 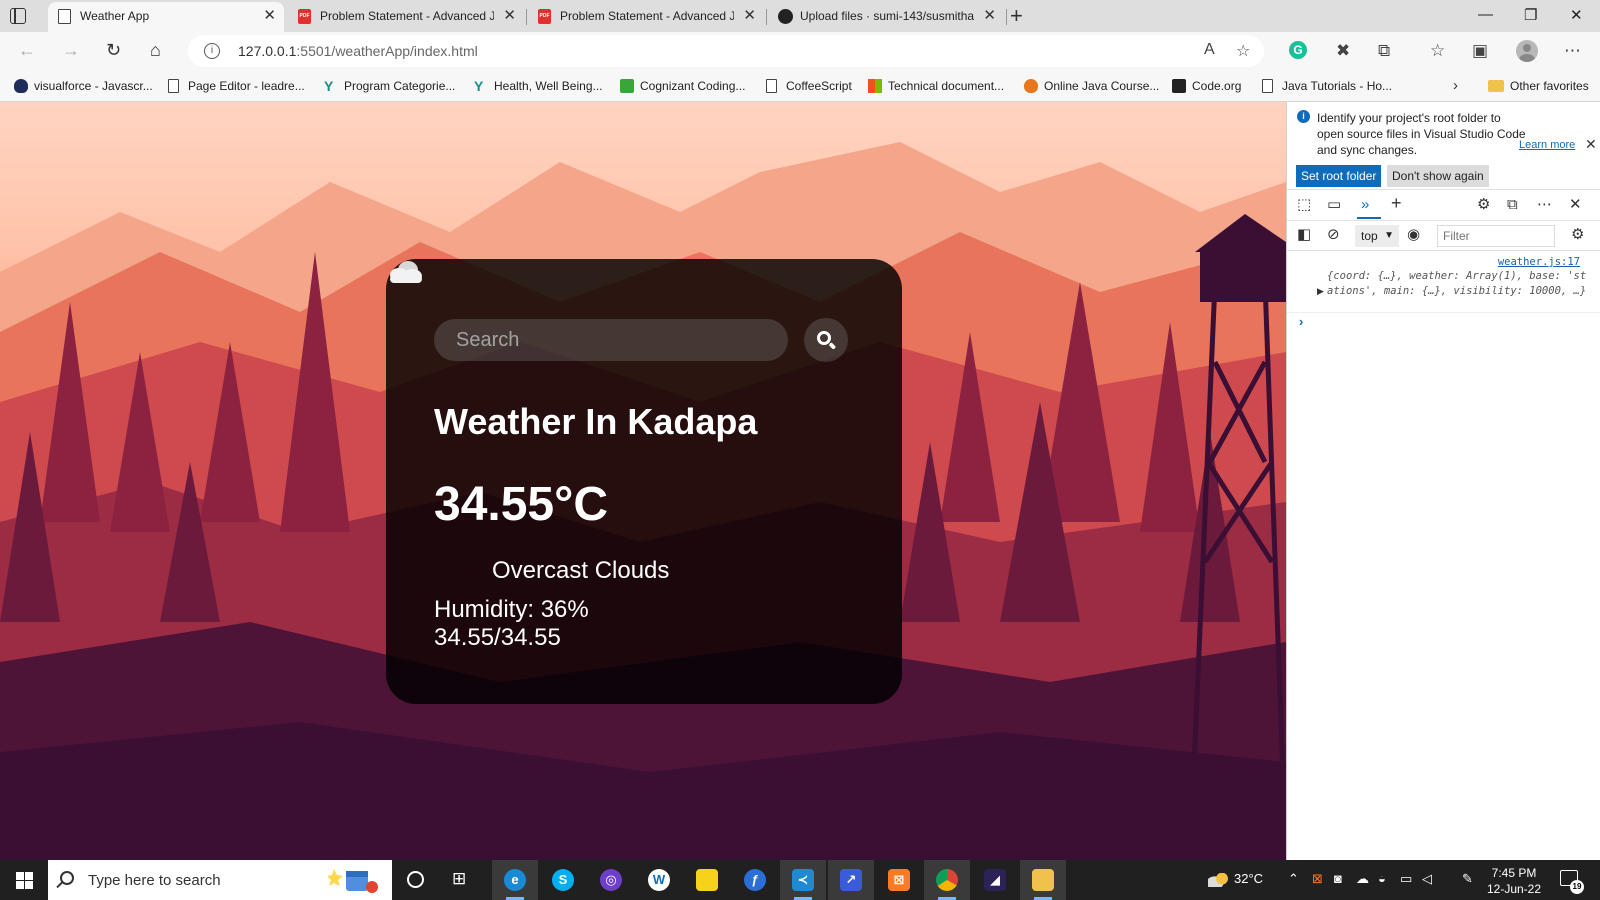 What do you see at coordinates (1320, 291) in the screenshot?
I see `expand-triangle-icon: ▶` at bounding box center [1320, 291].